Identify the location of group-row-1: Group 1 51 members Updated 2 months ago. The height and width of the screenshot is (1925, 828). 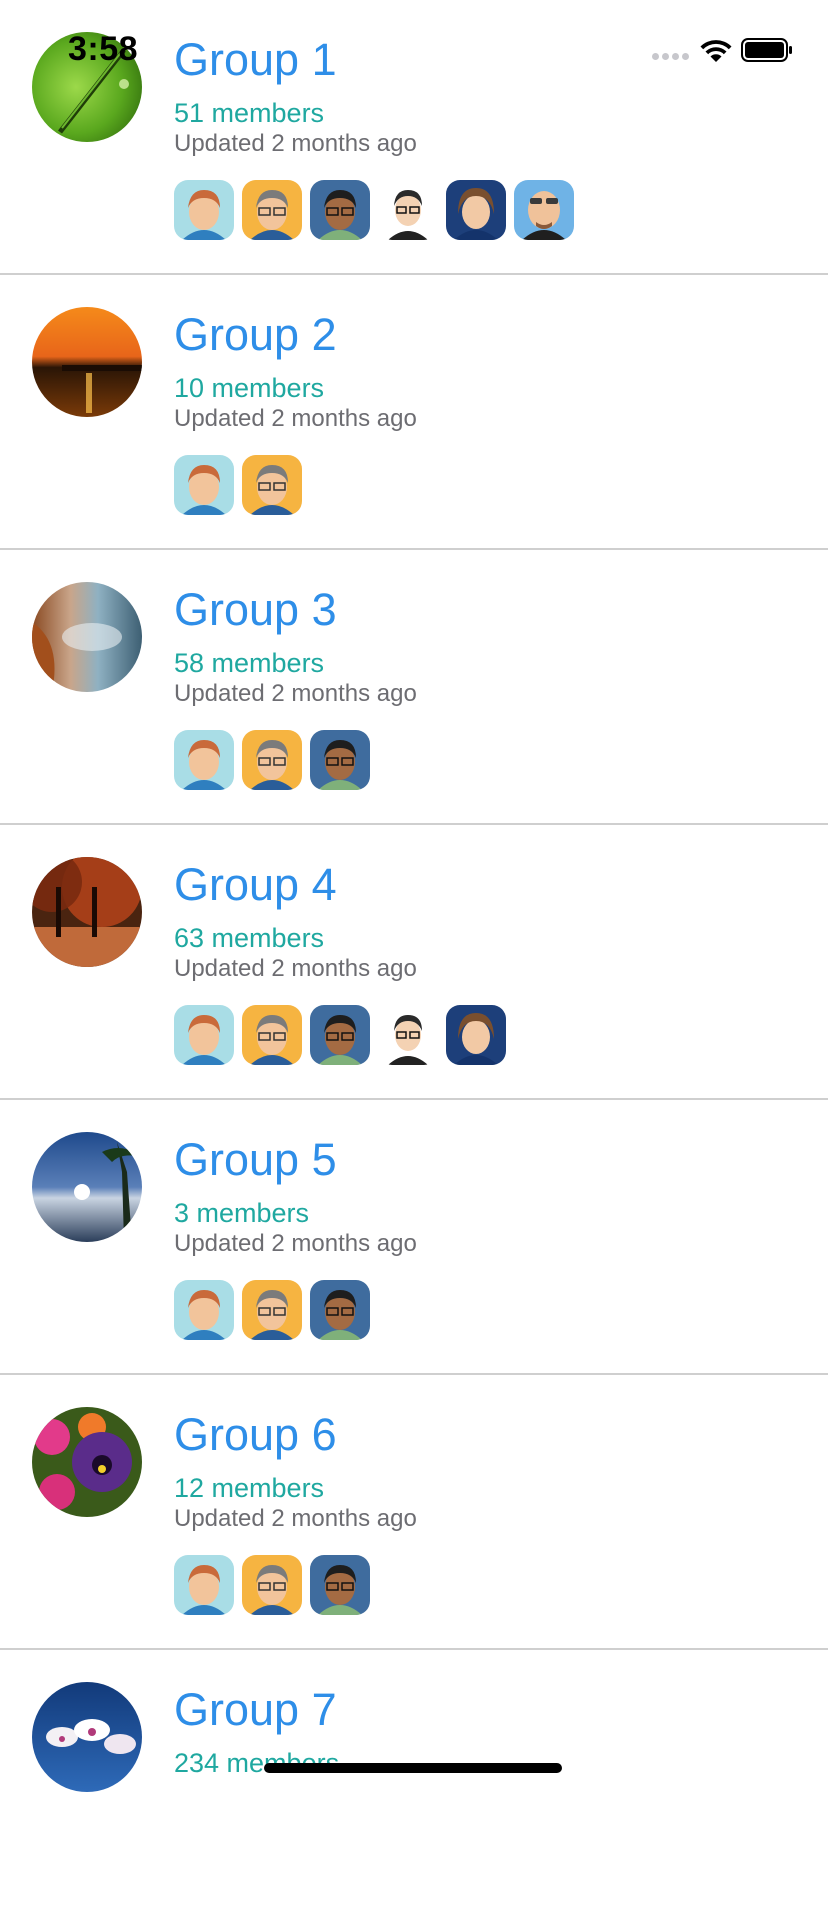
(414, 137).